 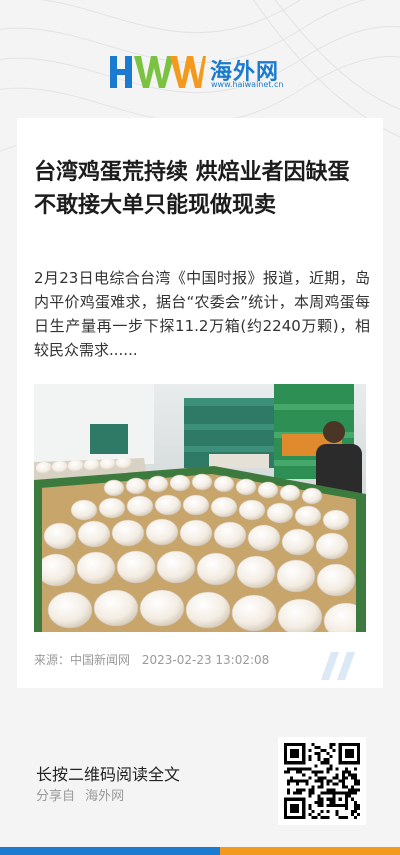 What do you see at coordinates (205, 660) in the screenshot?
I see `article-datetime: 2023-02-23 13:02:08` at bounding box center [205, 660].